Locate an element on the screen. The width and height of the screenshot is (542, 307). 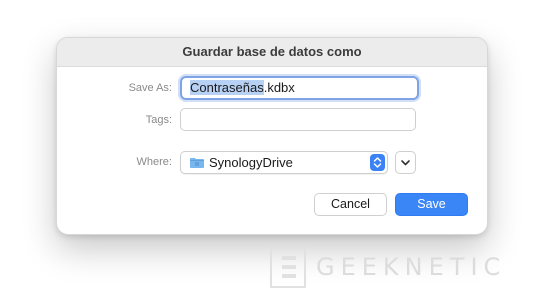
chevron-down-icon is located at coordinates (405, 163).